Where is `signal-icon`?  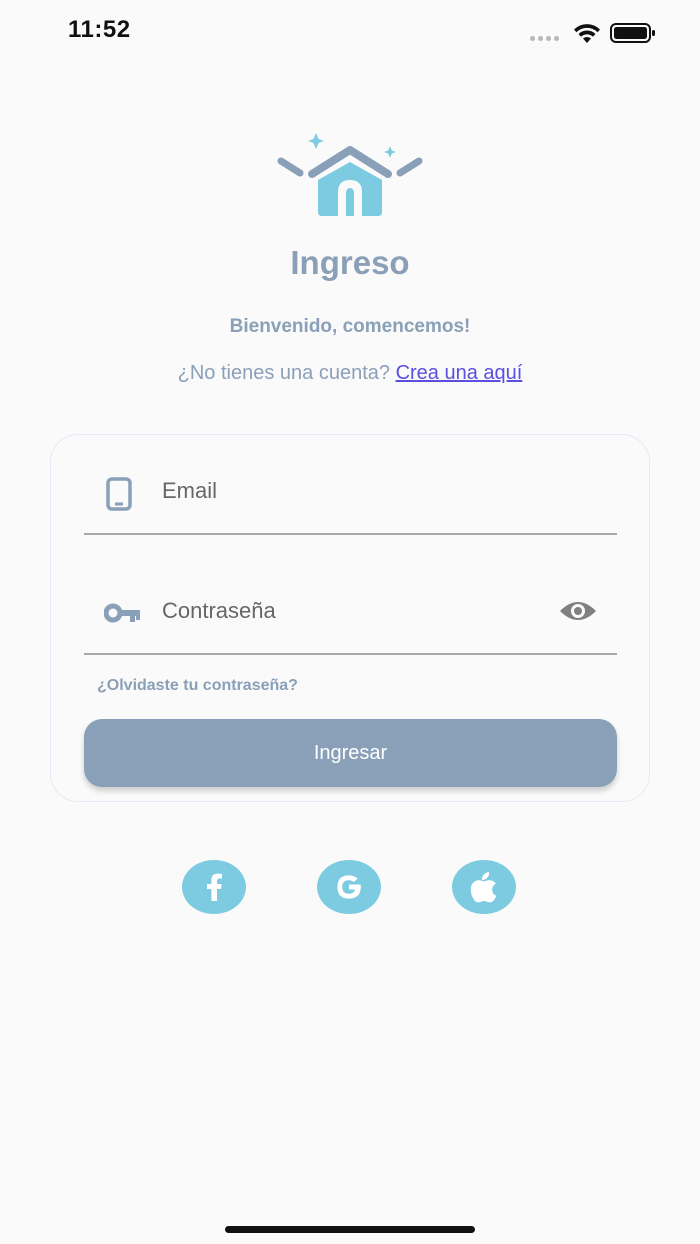
signal-icon is located at coordinates (547, 39).